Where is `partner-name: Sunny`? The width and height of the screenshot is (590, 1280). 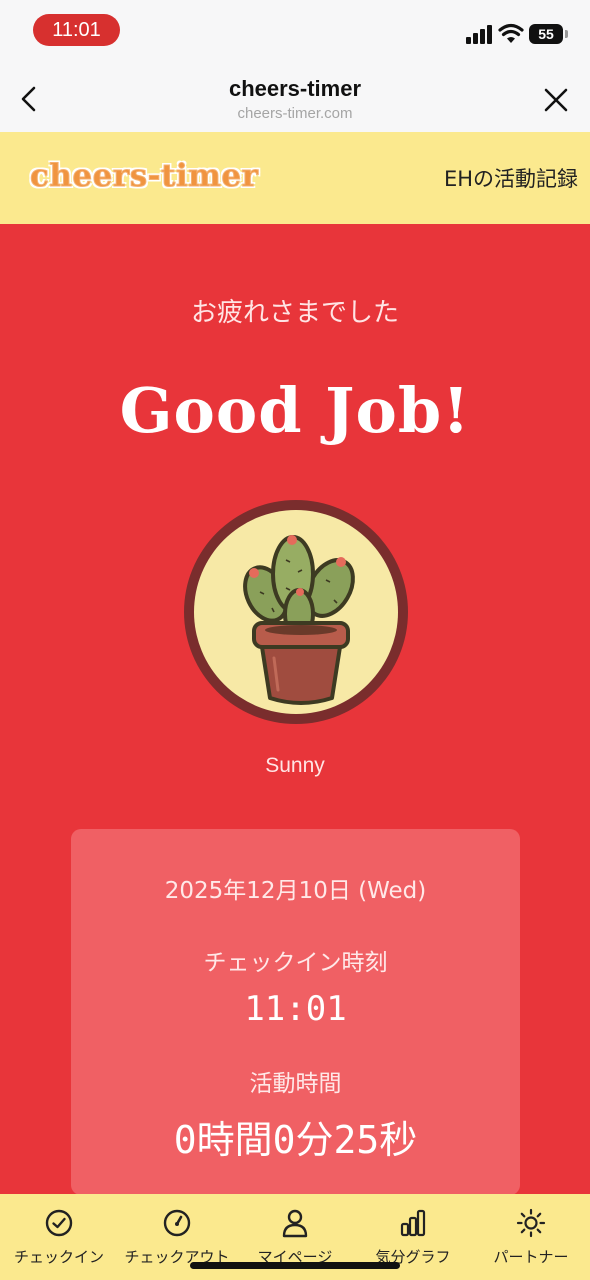 partner-name: Sunny is located at coordinates (295, 765).